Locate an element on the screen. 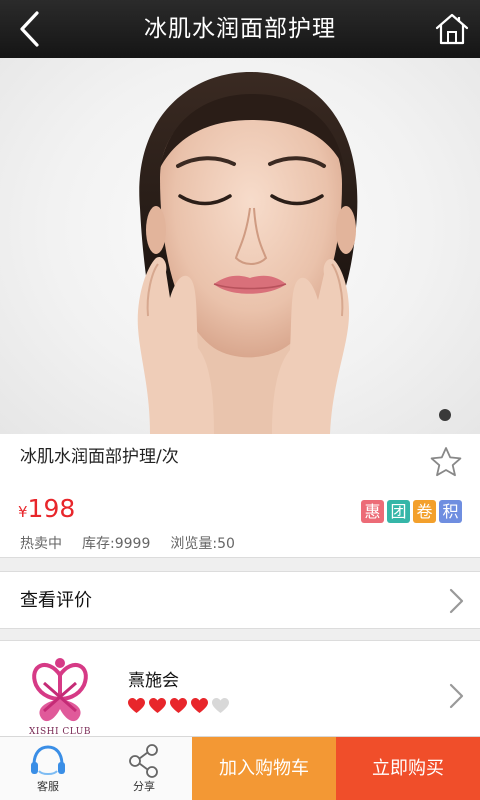 The height and width of the screenshot is (800, 480). store-rating is located at coordinates (178, 706).